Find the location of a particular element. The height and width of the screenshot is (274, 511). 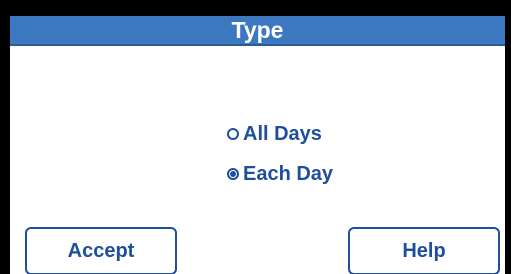

title-bar: Type is located at coordinates (257, 31).